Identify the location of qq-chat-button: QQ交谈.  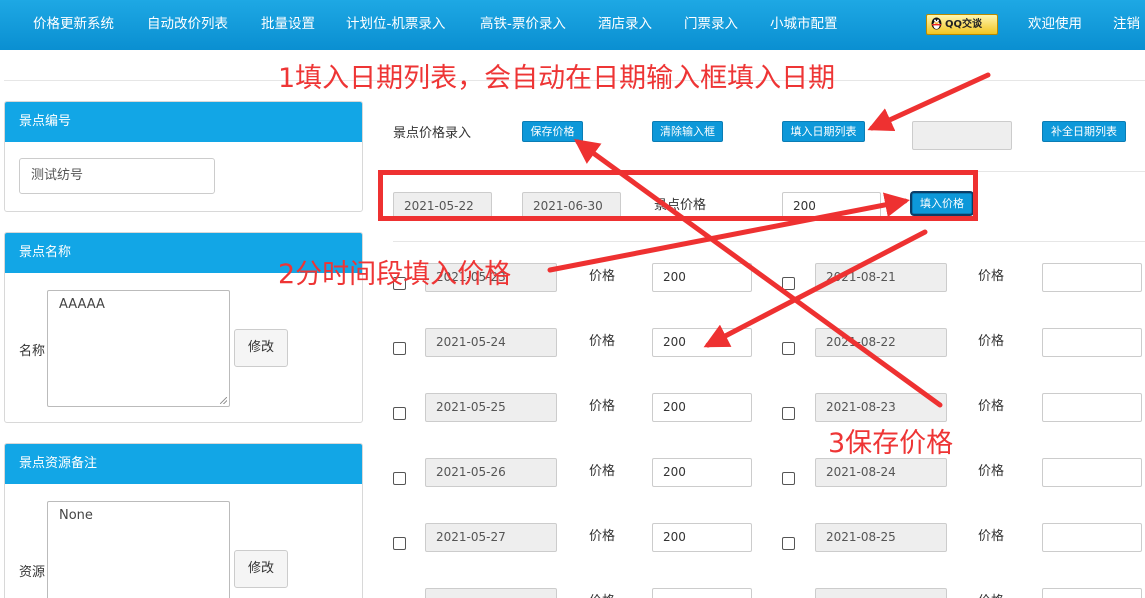
(962, 24).